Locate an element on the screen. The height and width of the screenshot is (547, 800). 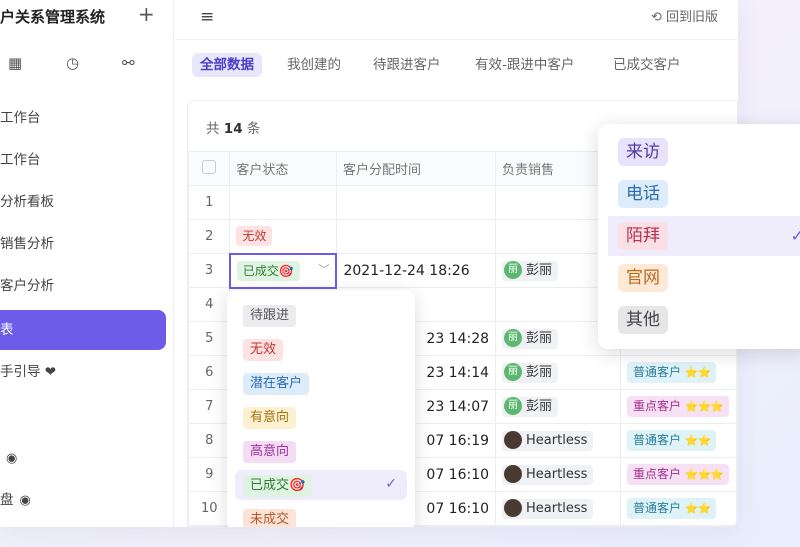
sidebar-item-guide: 手引导 ❤ is located at coordinates (83, 372).